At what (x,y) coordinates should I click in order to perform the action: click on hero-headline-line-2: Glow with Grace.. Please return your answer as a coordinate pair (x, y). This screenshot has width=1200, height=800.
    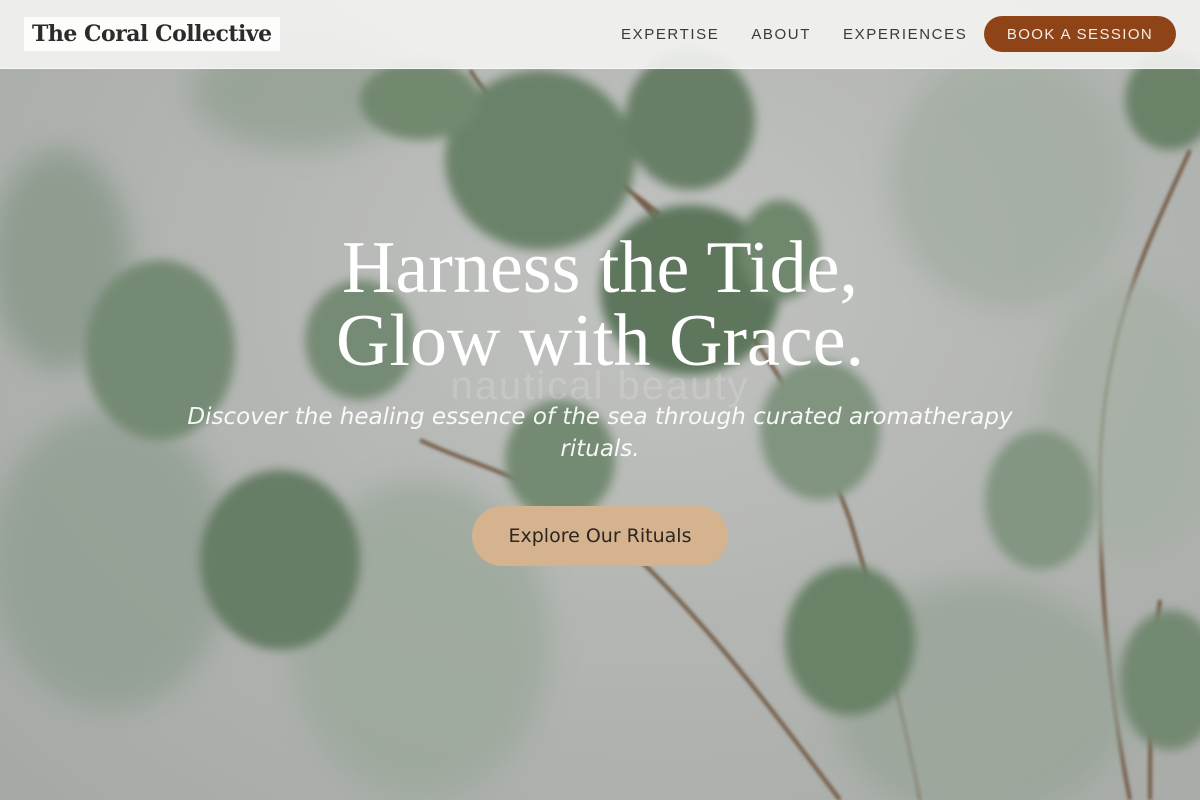
    Looking at the image, I should click on (600, 341).